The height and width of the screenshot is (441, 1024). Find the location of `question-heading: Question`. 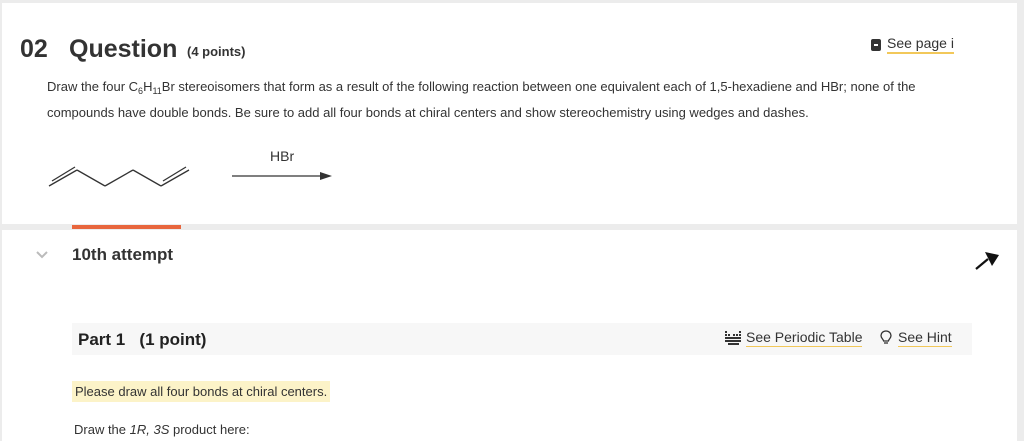

question-heading: Question is located at coordinates (123, 49).